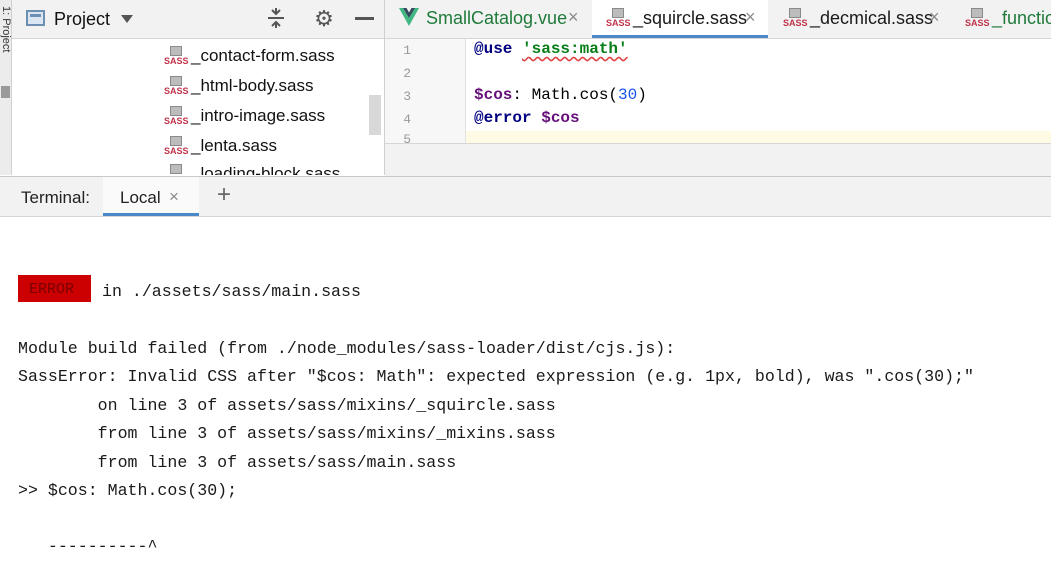 Image resolution: width=1051 pixels, height=571 pixels. I want to click on collapse-all-icon, so click(276, 18).